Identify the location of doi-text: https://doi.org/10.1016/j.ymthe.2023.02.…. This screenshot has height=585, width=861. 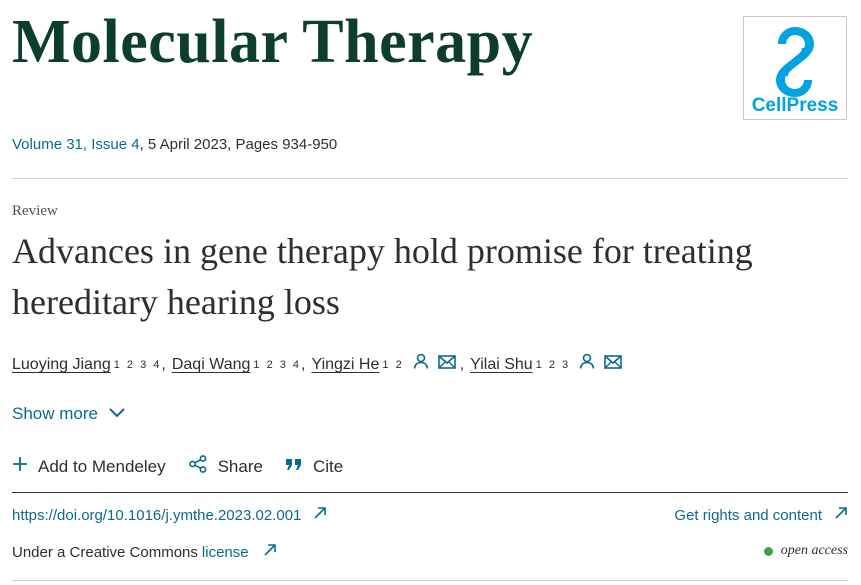
(157, 515).